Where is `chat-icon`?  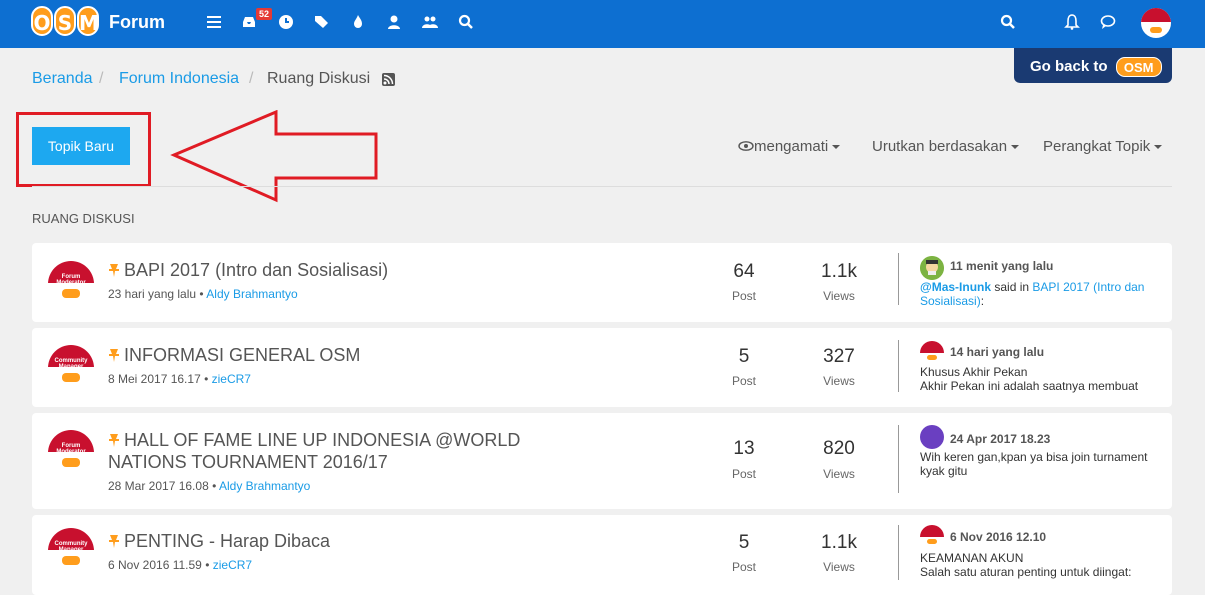 chat-icon is located at coordinates (1108, 22).